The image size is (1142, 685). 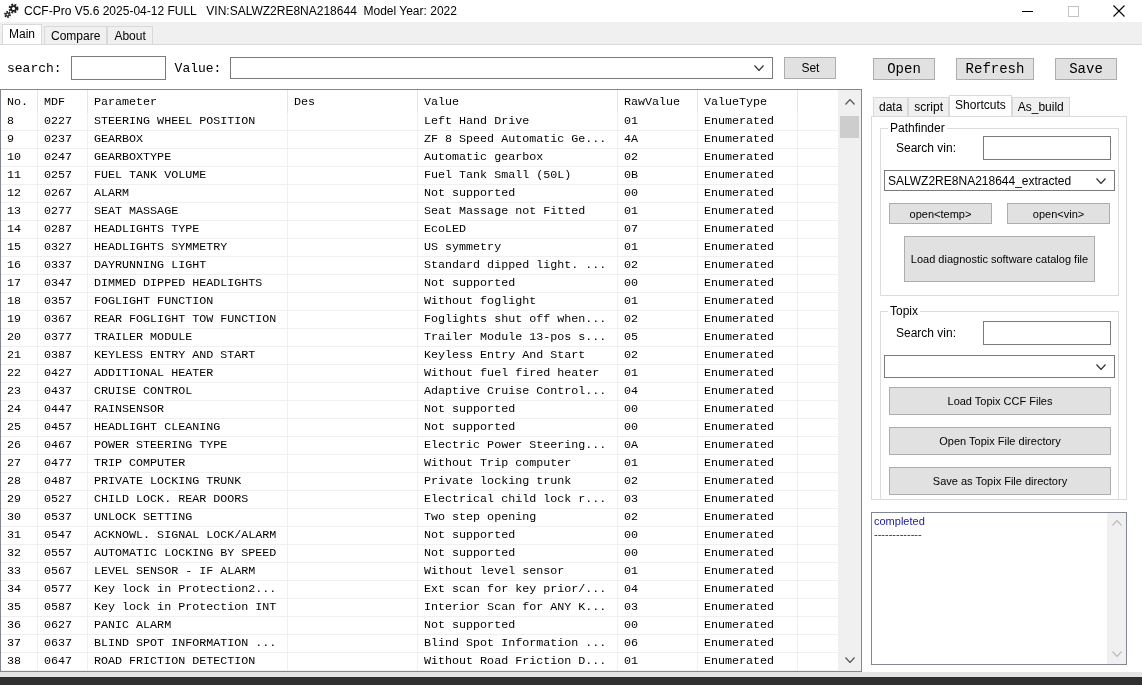 I want to click on tab: About, so click(x=130, y=35).